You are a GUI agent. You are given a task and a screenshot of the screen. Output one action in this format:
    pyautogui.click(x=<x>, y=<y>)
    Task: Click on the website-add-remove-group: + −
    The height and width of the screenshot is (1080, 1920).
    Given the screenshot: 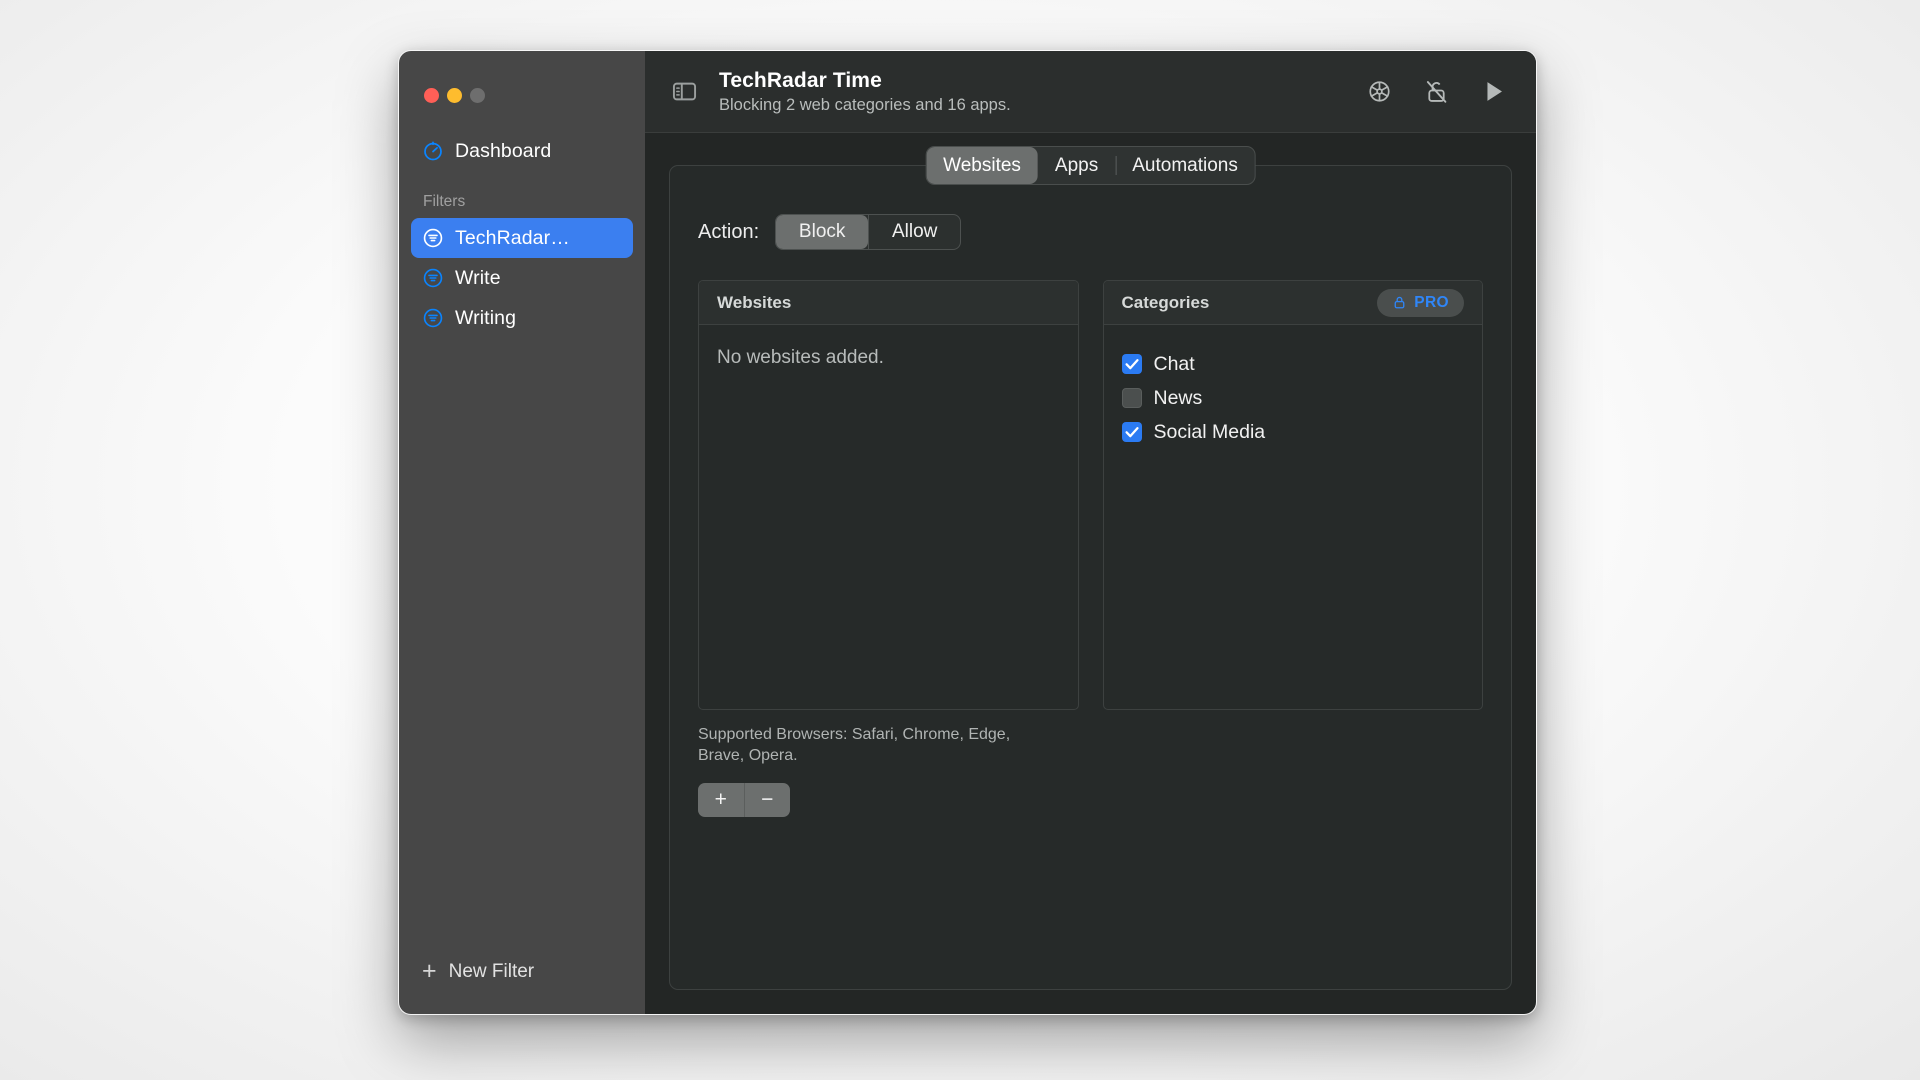 What is the action you would take?
    pyautogui.click(x=744, y=799)
    